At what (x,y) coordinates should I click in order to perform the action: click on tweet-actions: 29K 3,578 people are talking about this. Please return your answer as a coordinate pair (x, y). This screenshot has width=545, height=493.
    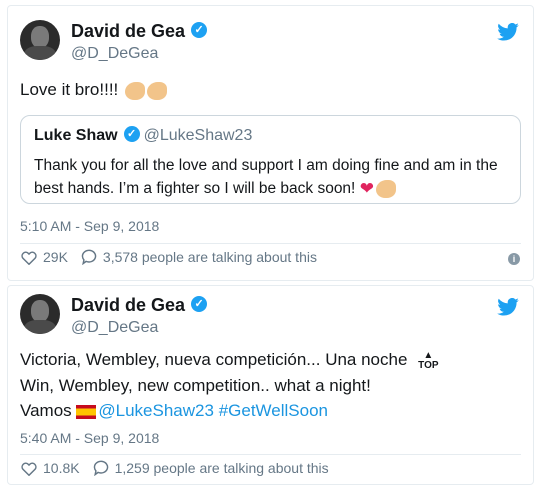
    Looking at the image, I should click on (174, 257).